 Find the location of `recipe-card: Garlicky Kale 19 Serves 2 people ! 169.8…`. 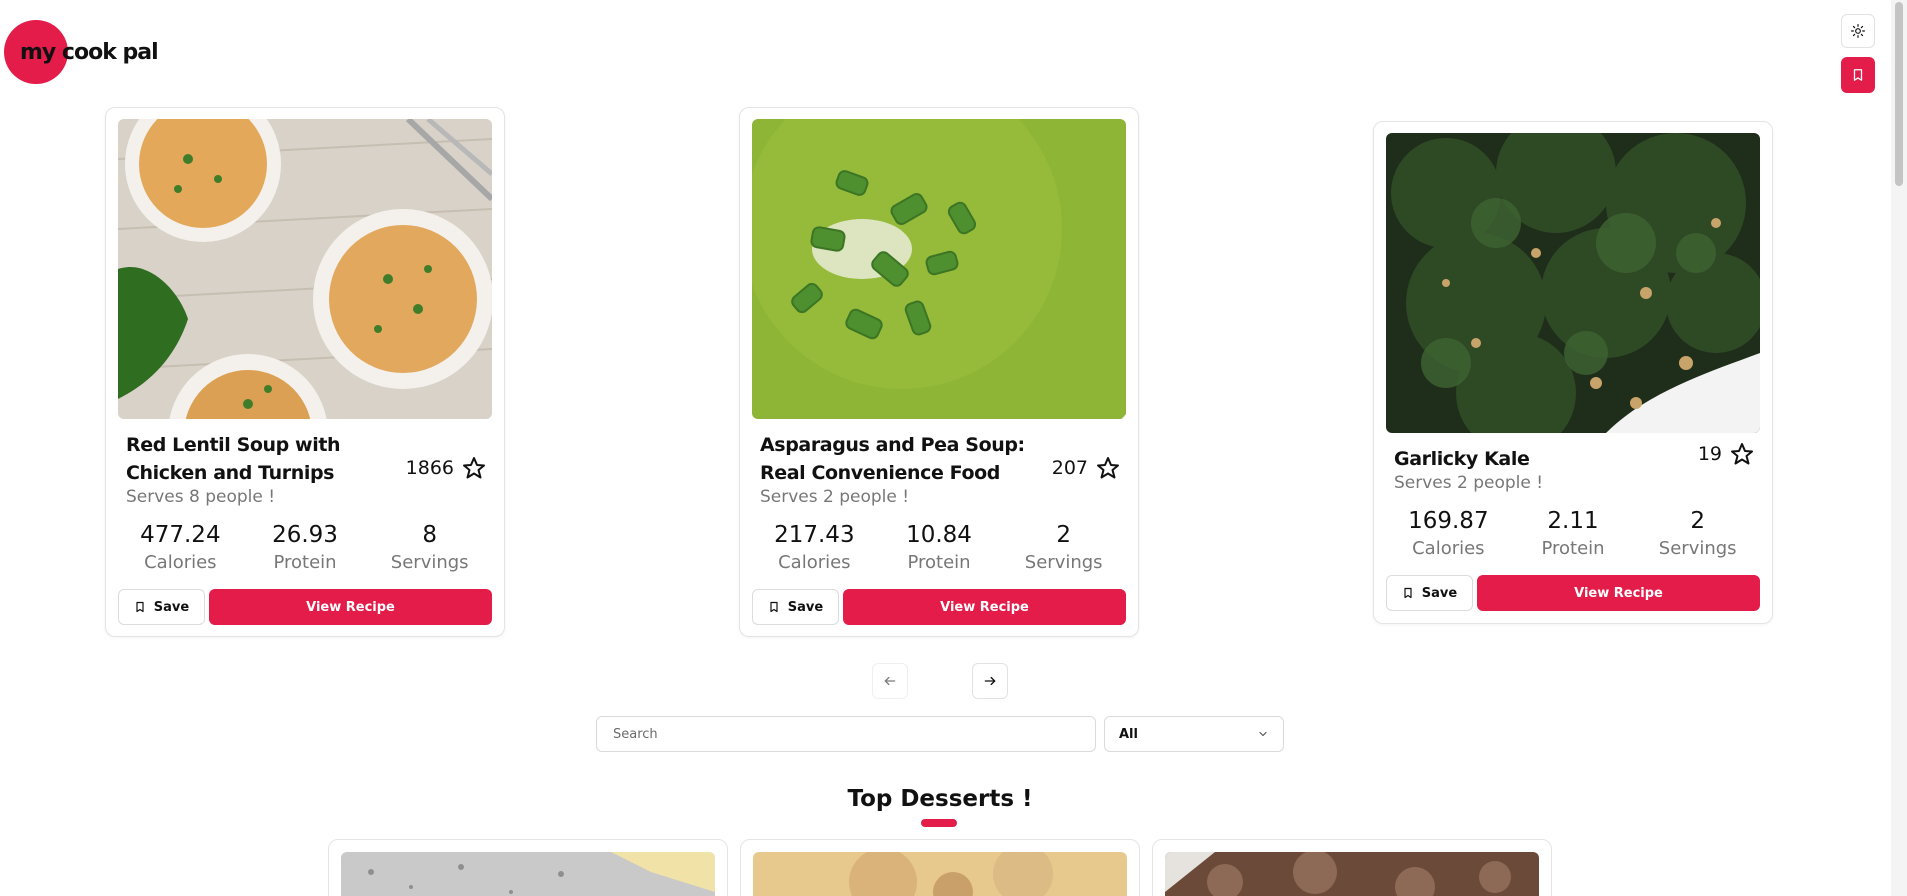

recipe-card: Garlicky Kale 19 Serves 2 people ! 169.8… is located at coordinates (1573, 372).